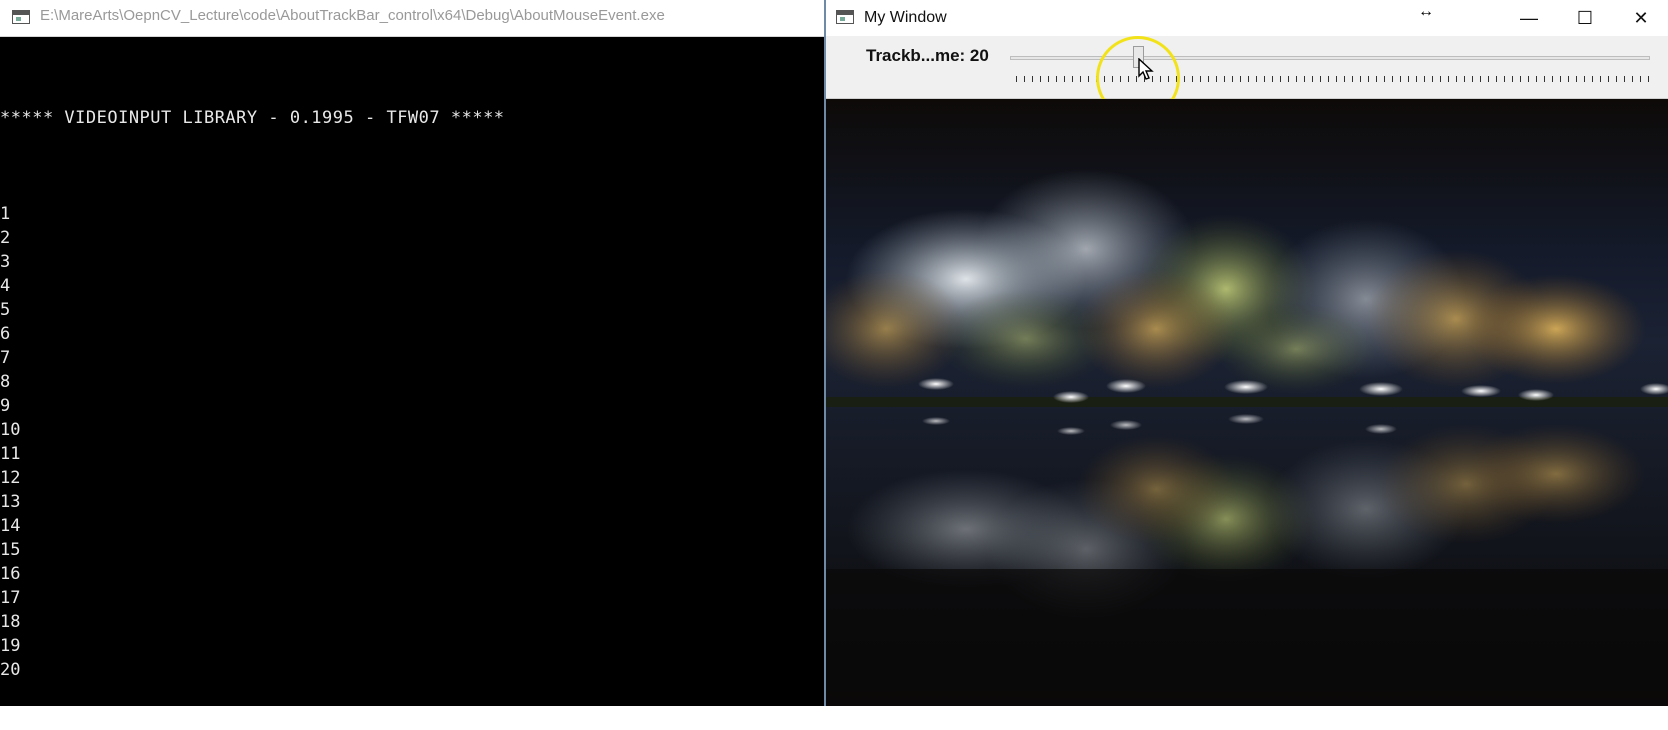 The width and height of the screenshot is (1668, 730). I want to click on opencv-titlebar: My Window ↔ — ☐ ✕, so click(1247, 18).